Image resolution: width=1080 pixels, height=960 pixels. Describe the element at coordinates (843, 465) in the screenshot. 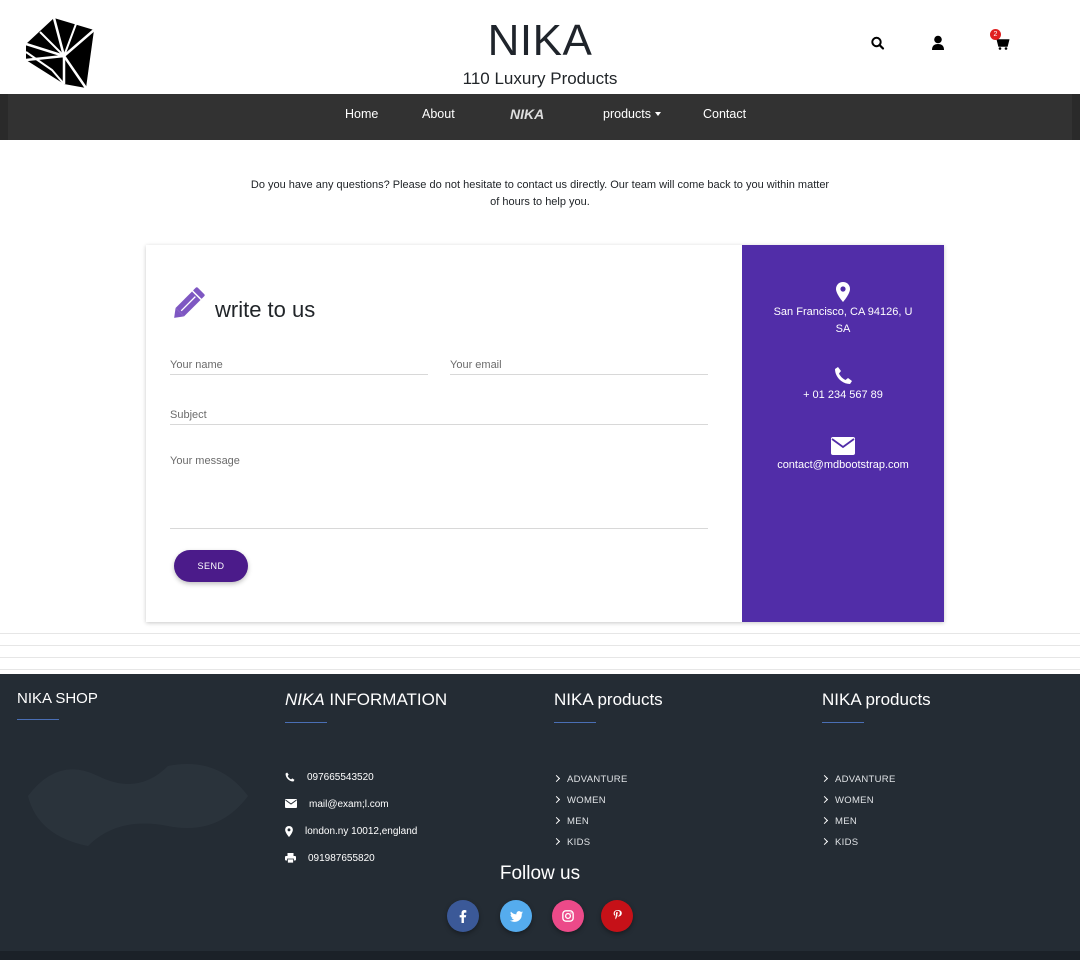

I see `email-text: contact@mdbootstrap.com` at that location.